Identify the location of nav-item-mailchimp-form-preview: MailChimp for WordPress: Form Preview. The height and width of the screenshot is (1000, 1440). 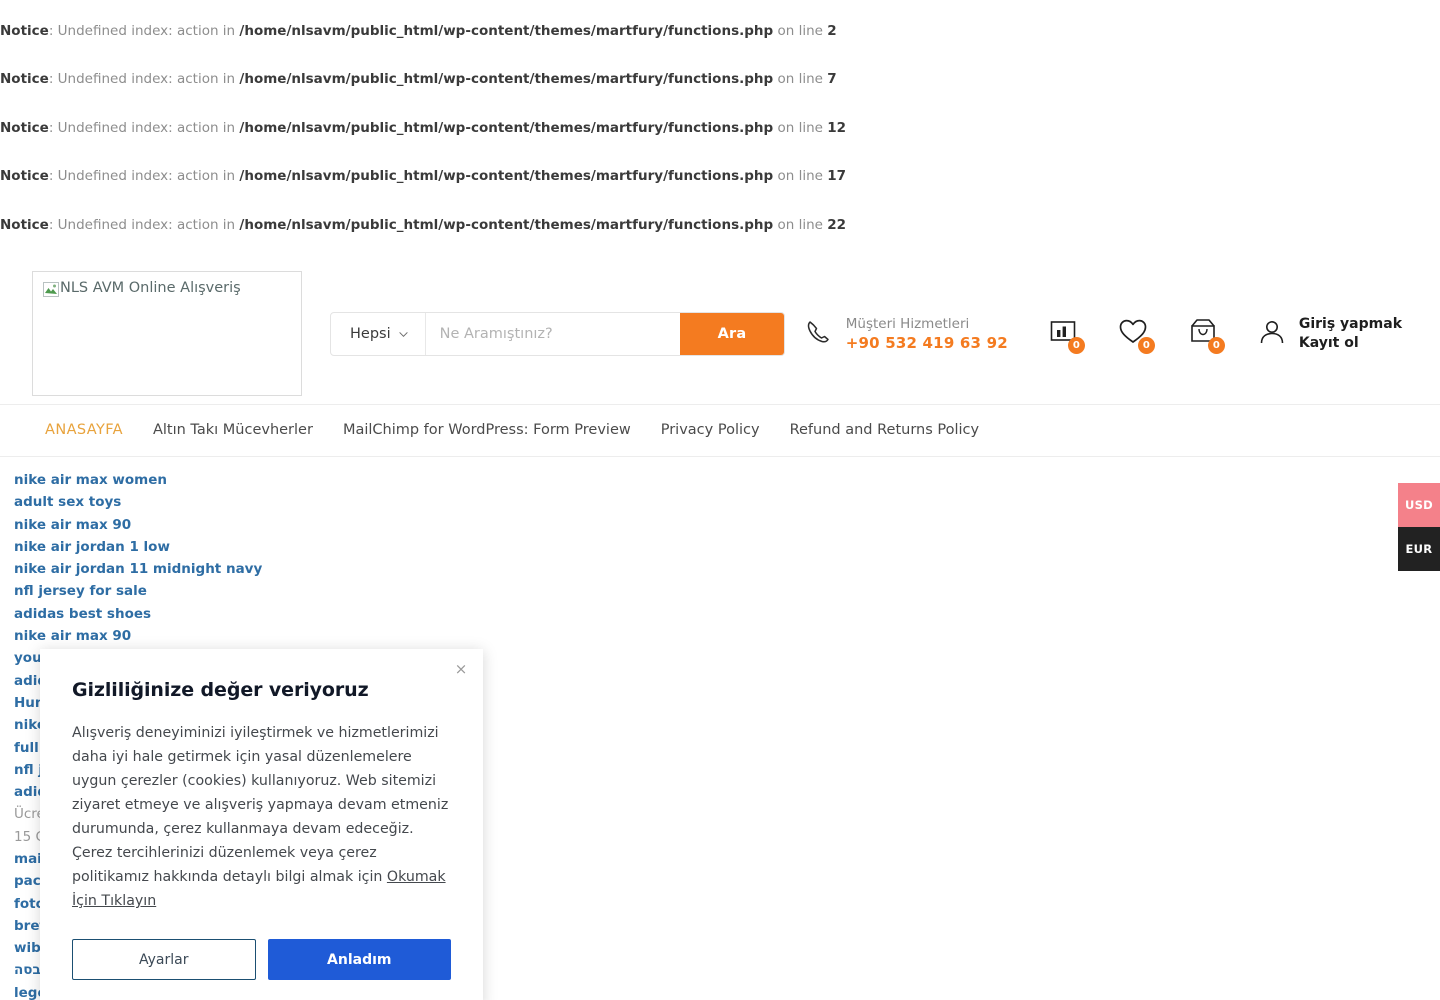
(487, 430).